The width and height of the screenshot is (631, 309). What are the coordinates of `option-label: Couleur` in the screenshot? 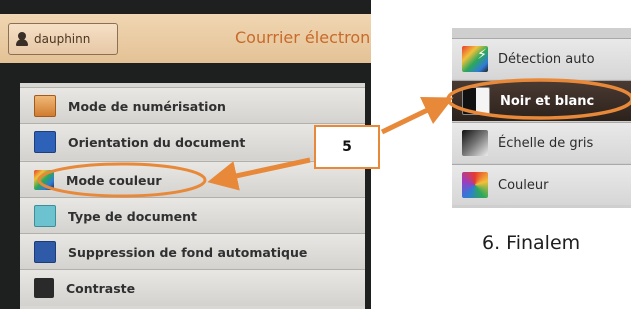 It's located at (523, 185).